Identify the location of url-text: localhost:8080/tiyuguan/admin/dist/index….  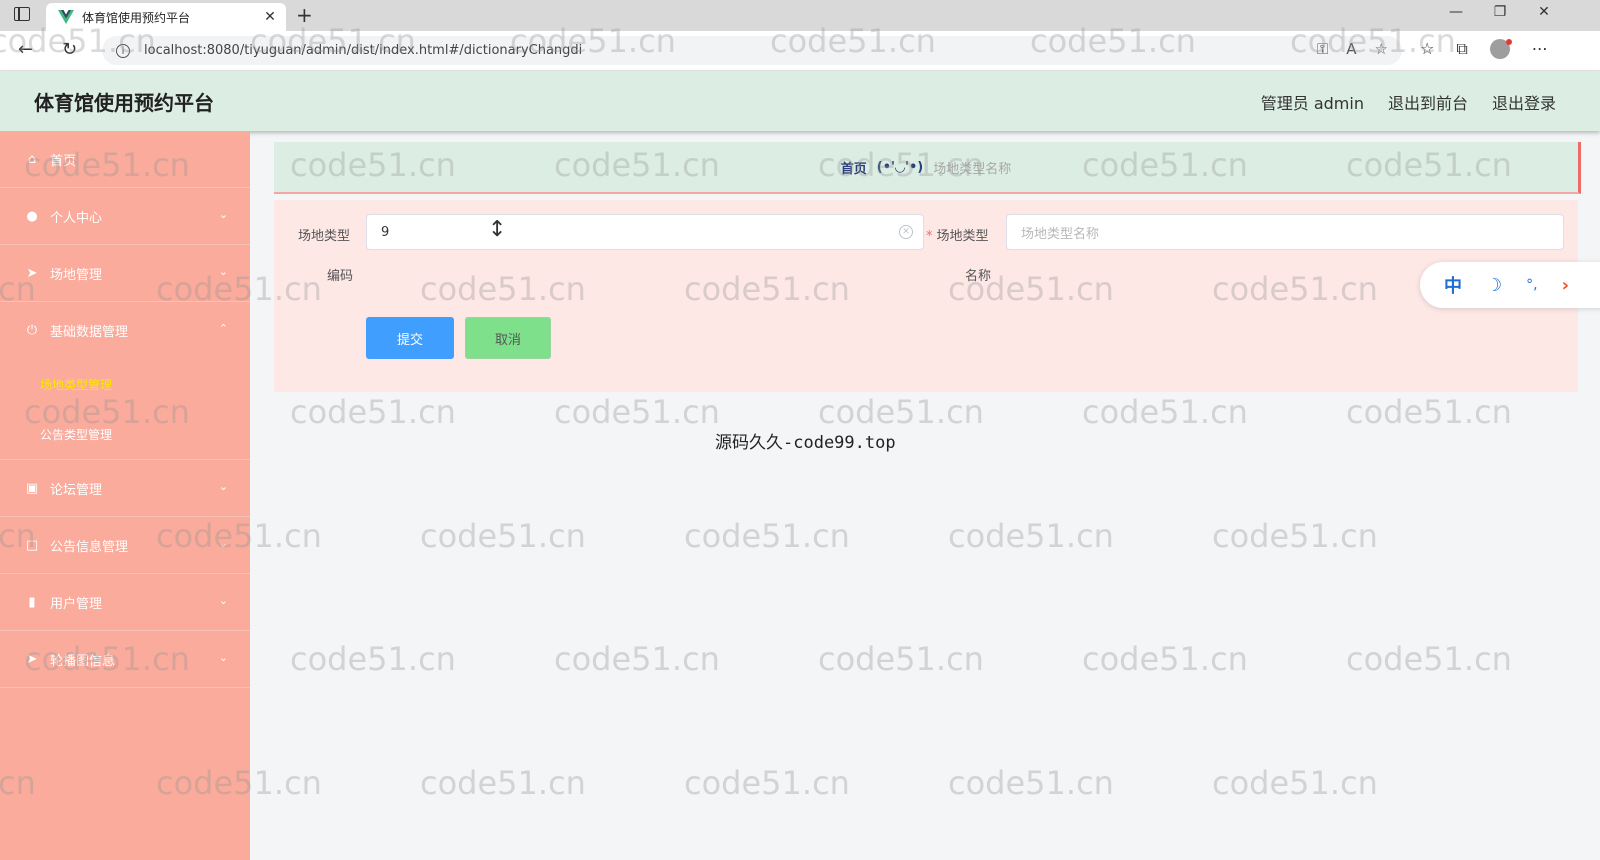
(363, 50).